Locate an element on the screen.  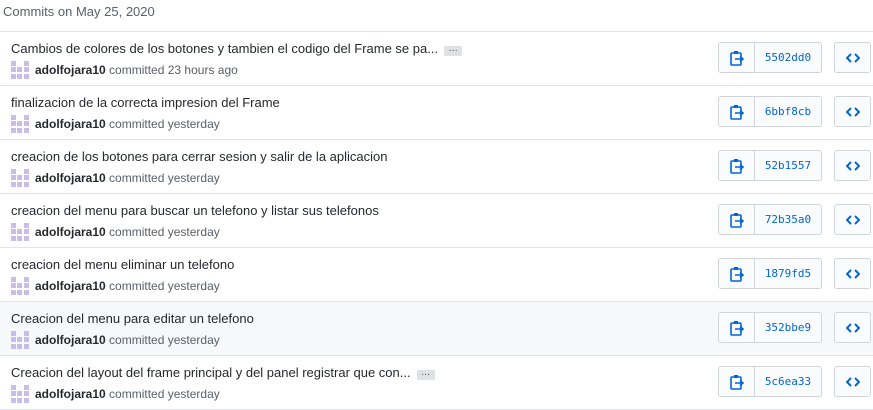
commit-sha-group: 5502dd0 is located at coordinates (770, 57).